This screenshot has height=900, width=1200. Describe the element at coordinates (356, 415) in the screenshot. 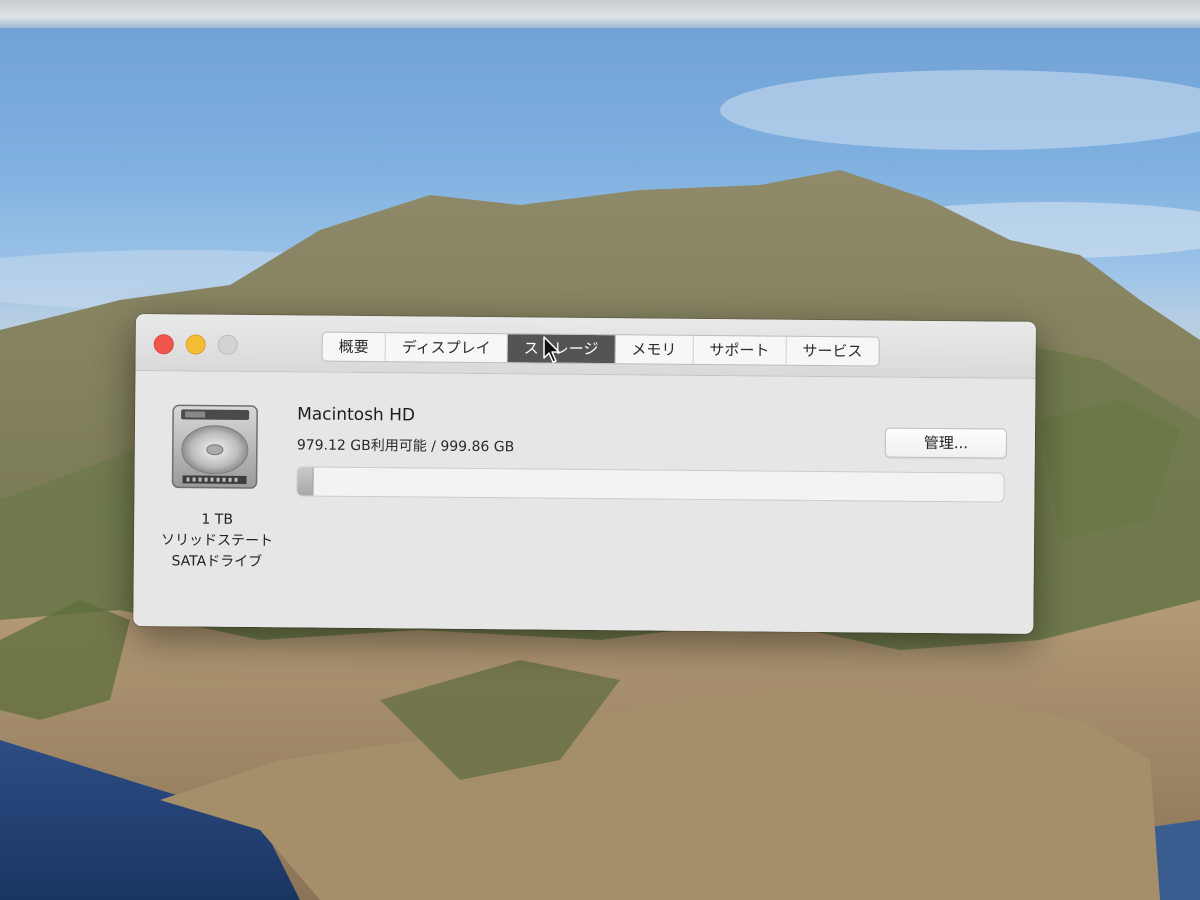

I see `volume-name: Macintosh HD` at that location.